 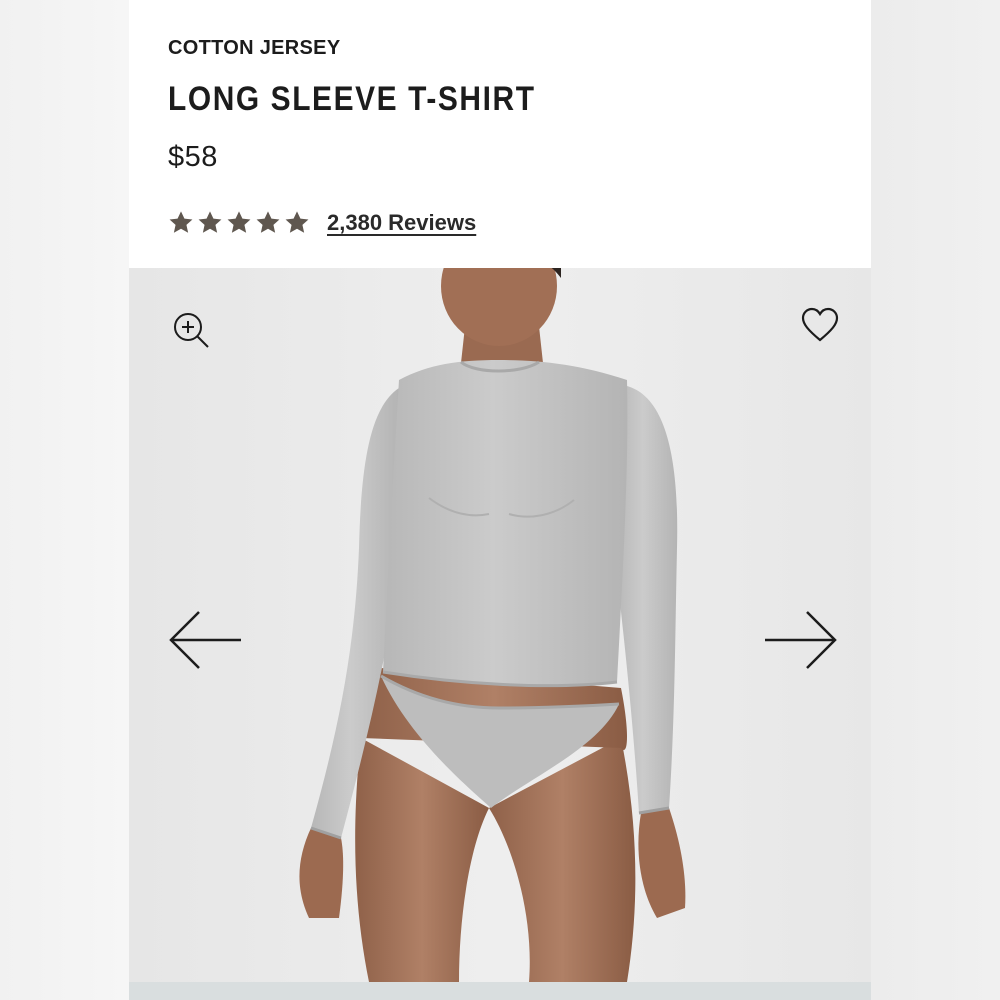 What do you see at coordinates (352, 99) in the screenshot?
I see `product-title: LONG SLEEVE T-SHIRT` at bounding box center [352, 99].